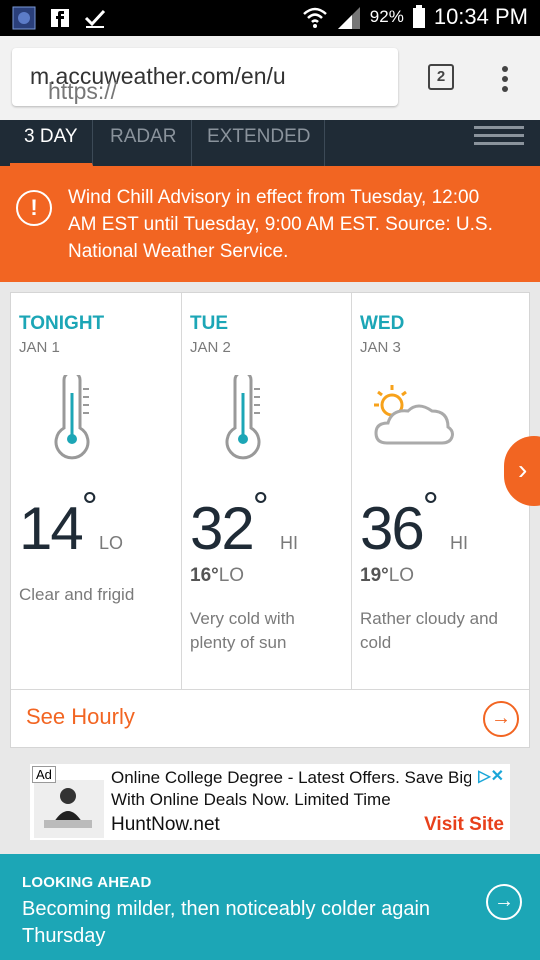  Describe the element at coordinates (270, 18) in the screenshot. I see `status-bar: 92% 10:34 PM` at that location.